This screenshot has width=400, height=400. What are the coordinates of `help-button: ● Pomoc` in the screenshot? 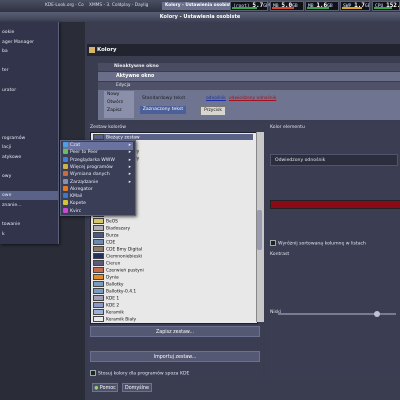 It's located at (105, 387).